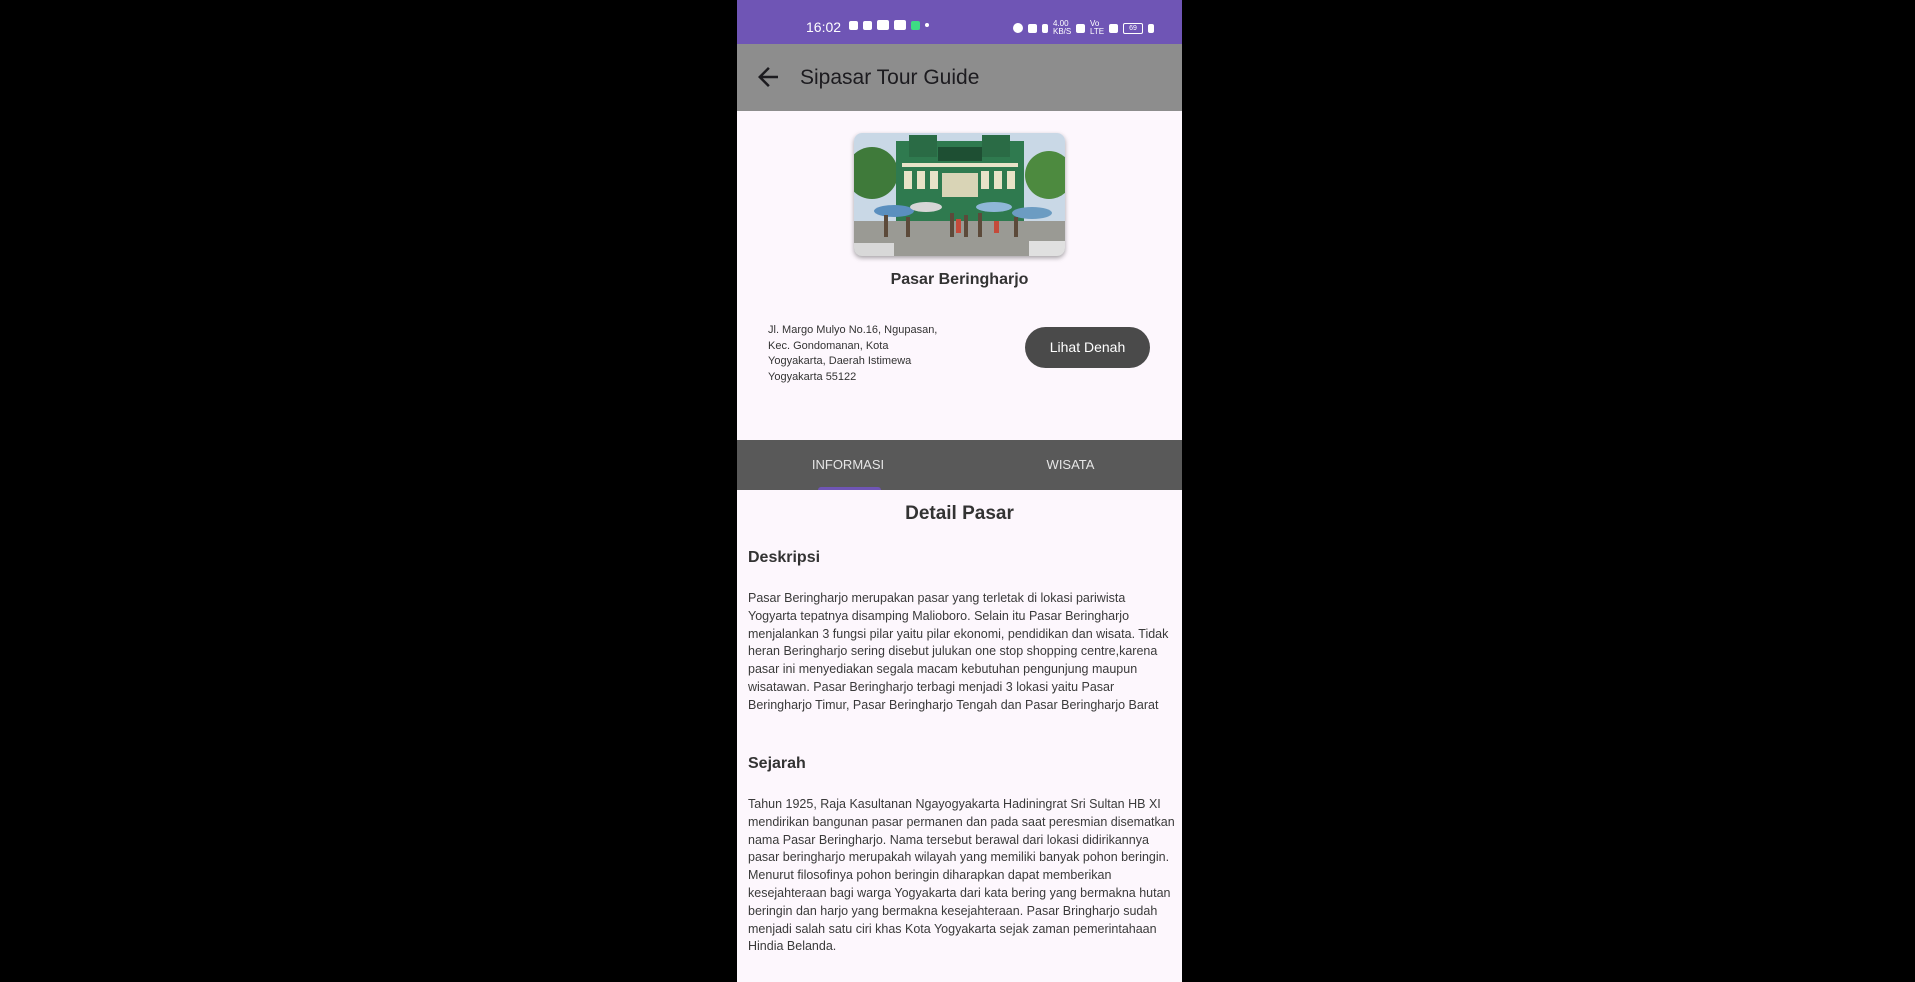 The width and height of the screenshot is (1915, 982). What do you see at coordinates (890, 77) in the screenshot?
I see `app-title: Sipasar Tour Guide` at bounding box center [890, 77].